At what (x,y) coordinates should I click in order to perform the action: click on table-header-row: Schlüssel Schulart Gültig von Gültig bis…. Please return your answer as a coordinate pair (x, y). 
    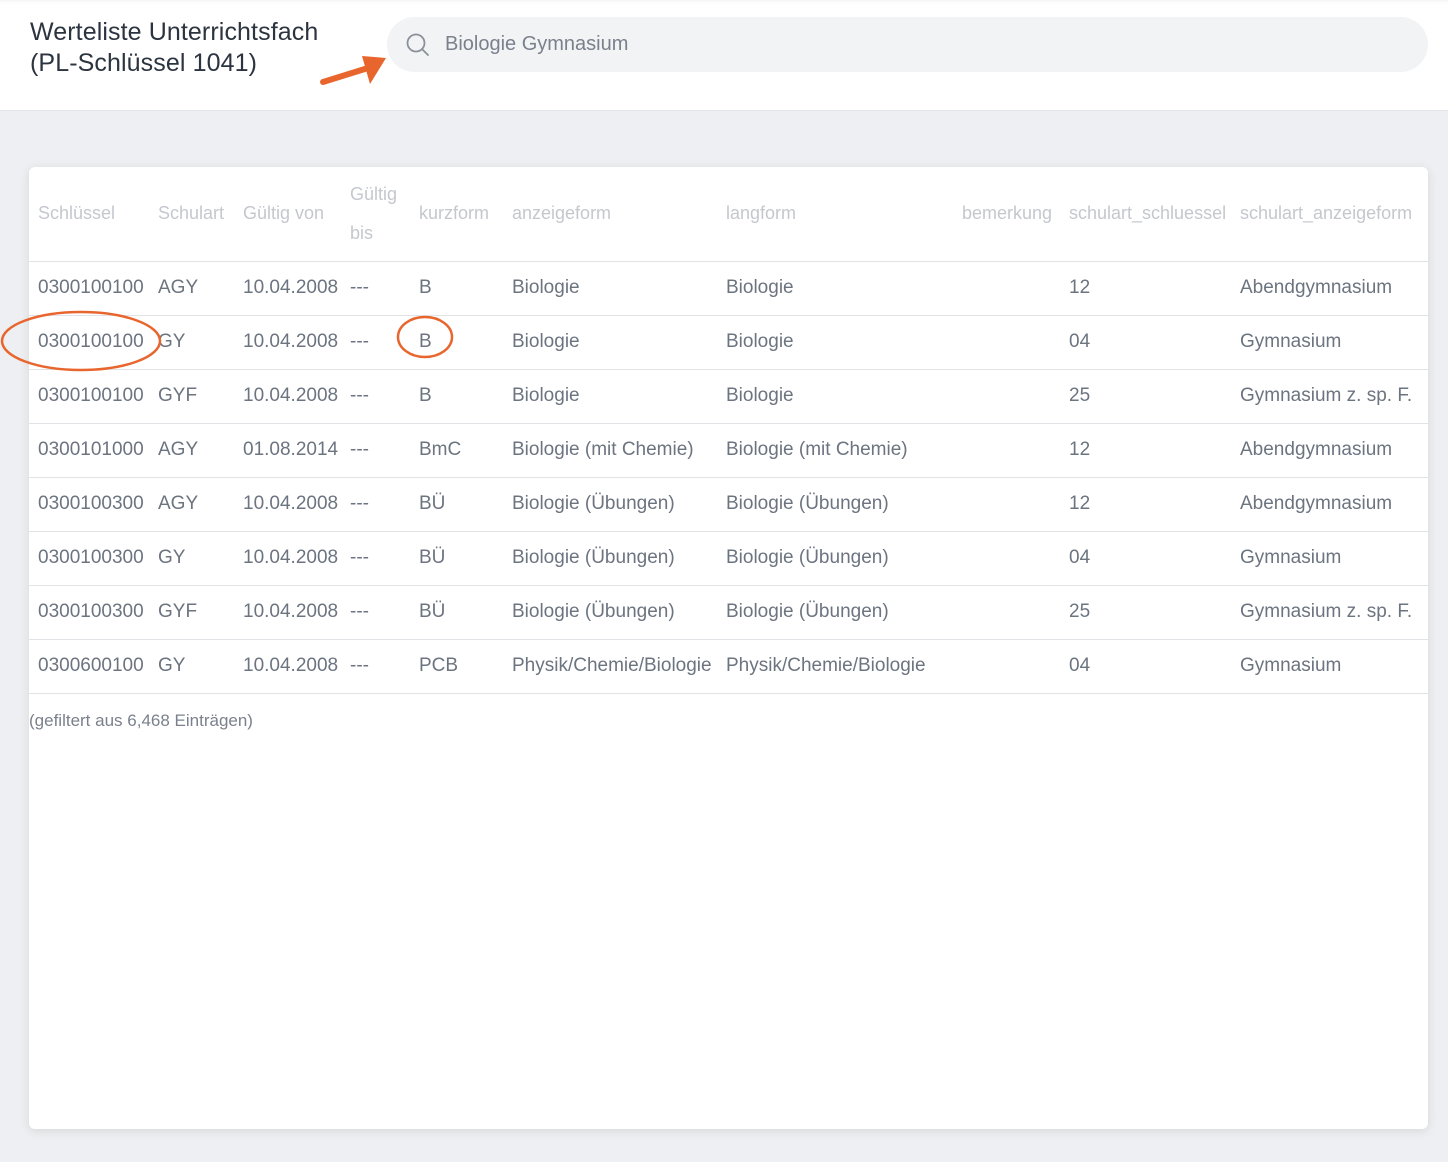
    Looking at the image, I should click on (728, 214).